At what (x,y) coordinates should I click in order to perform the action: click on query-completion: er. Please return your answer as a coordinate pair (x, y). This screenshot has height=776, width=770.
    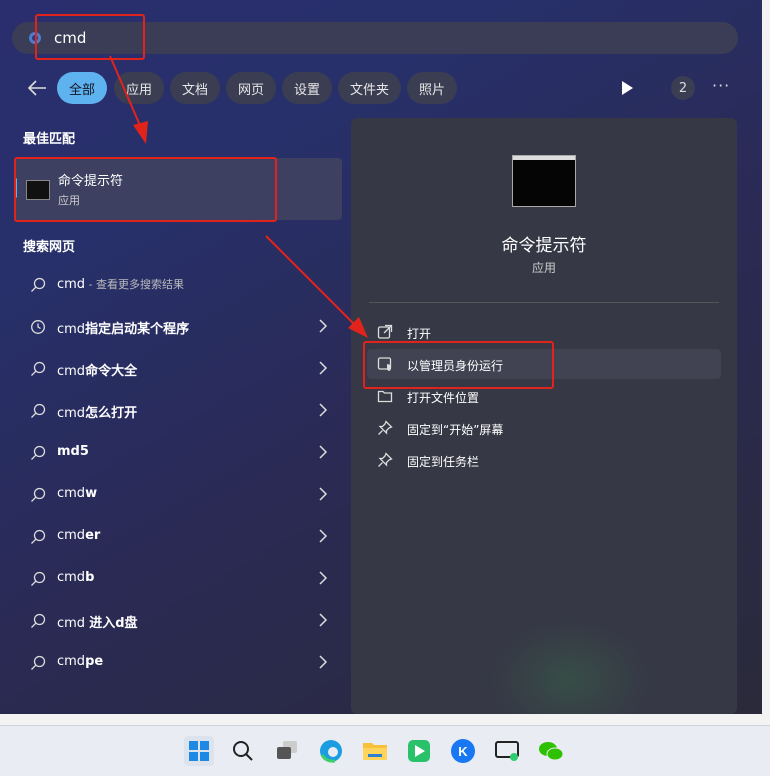
    Looking at the image, I should click on (93, 535).